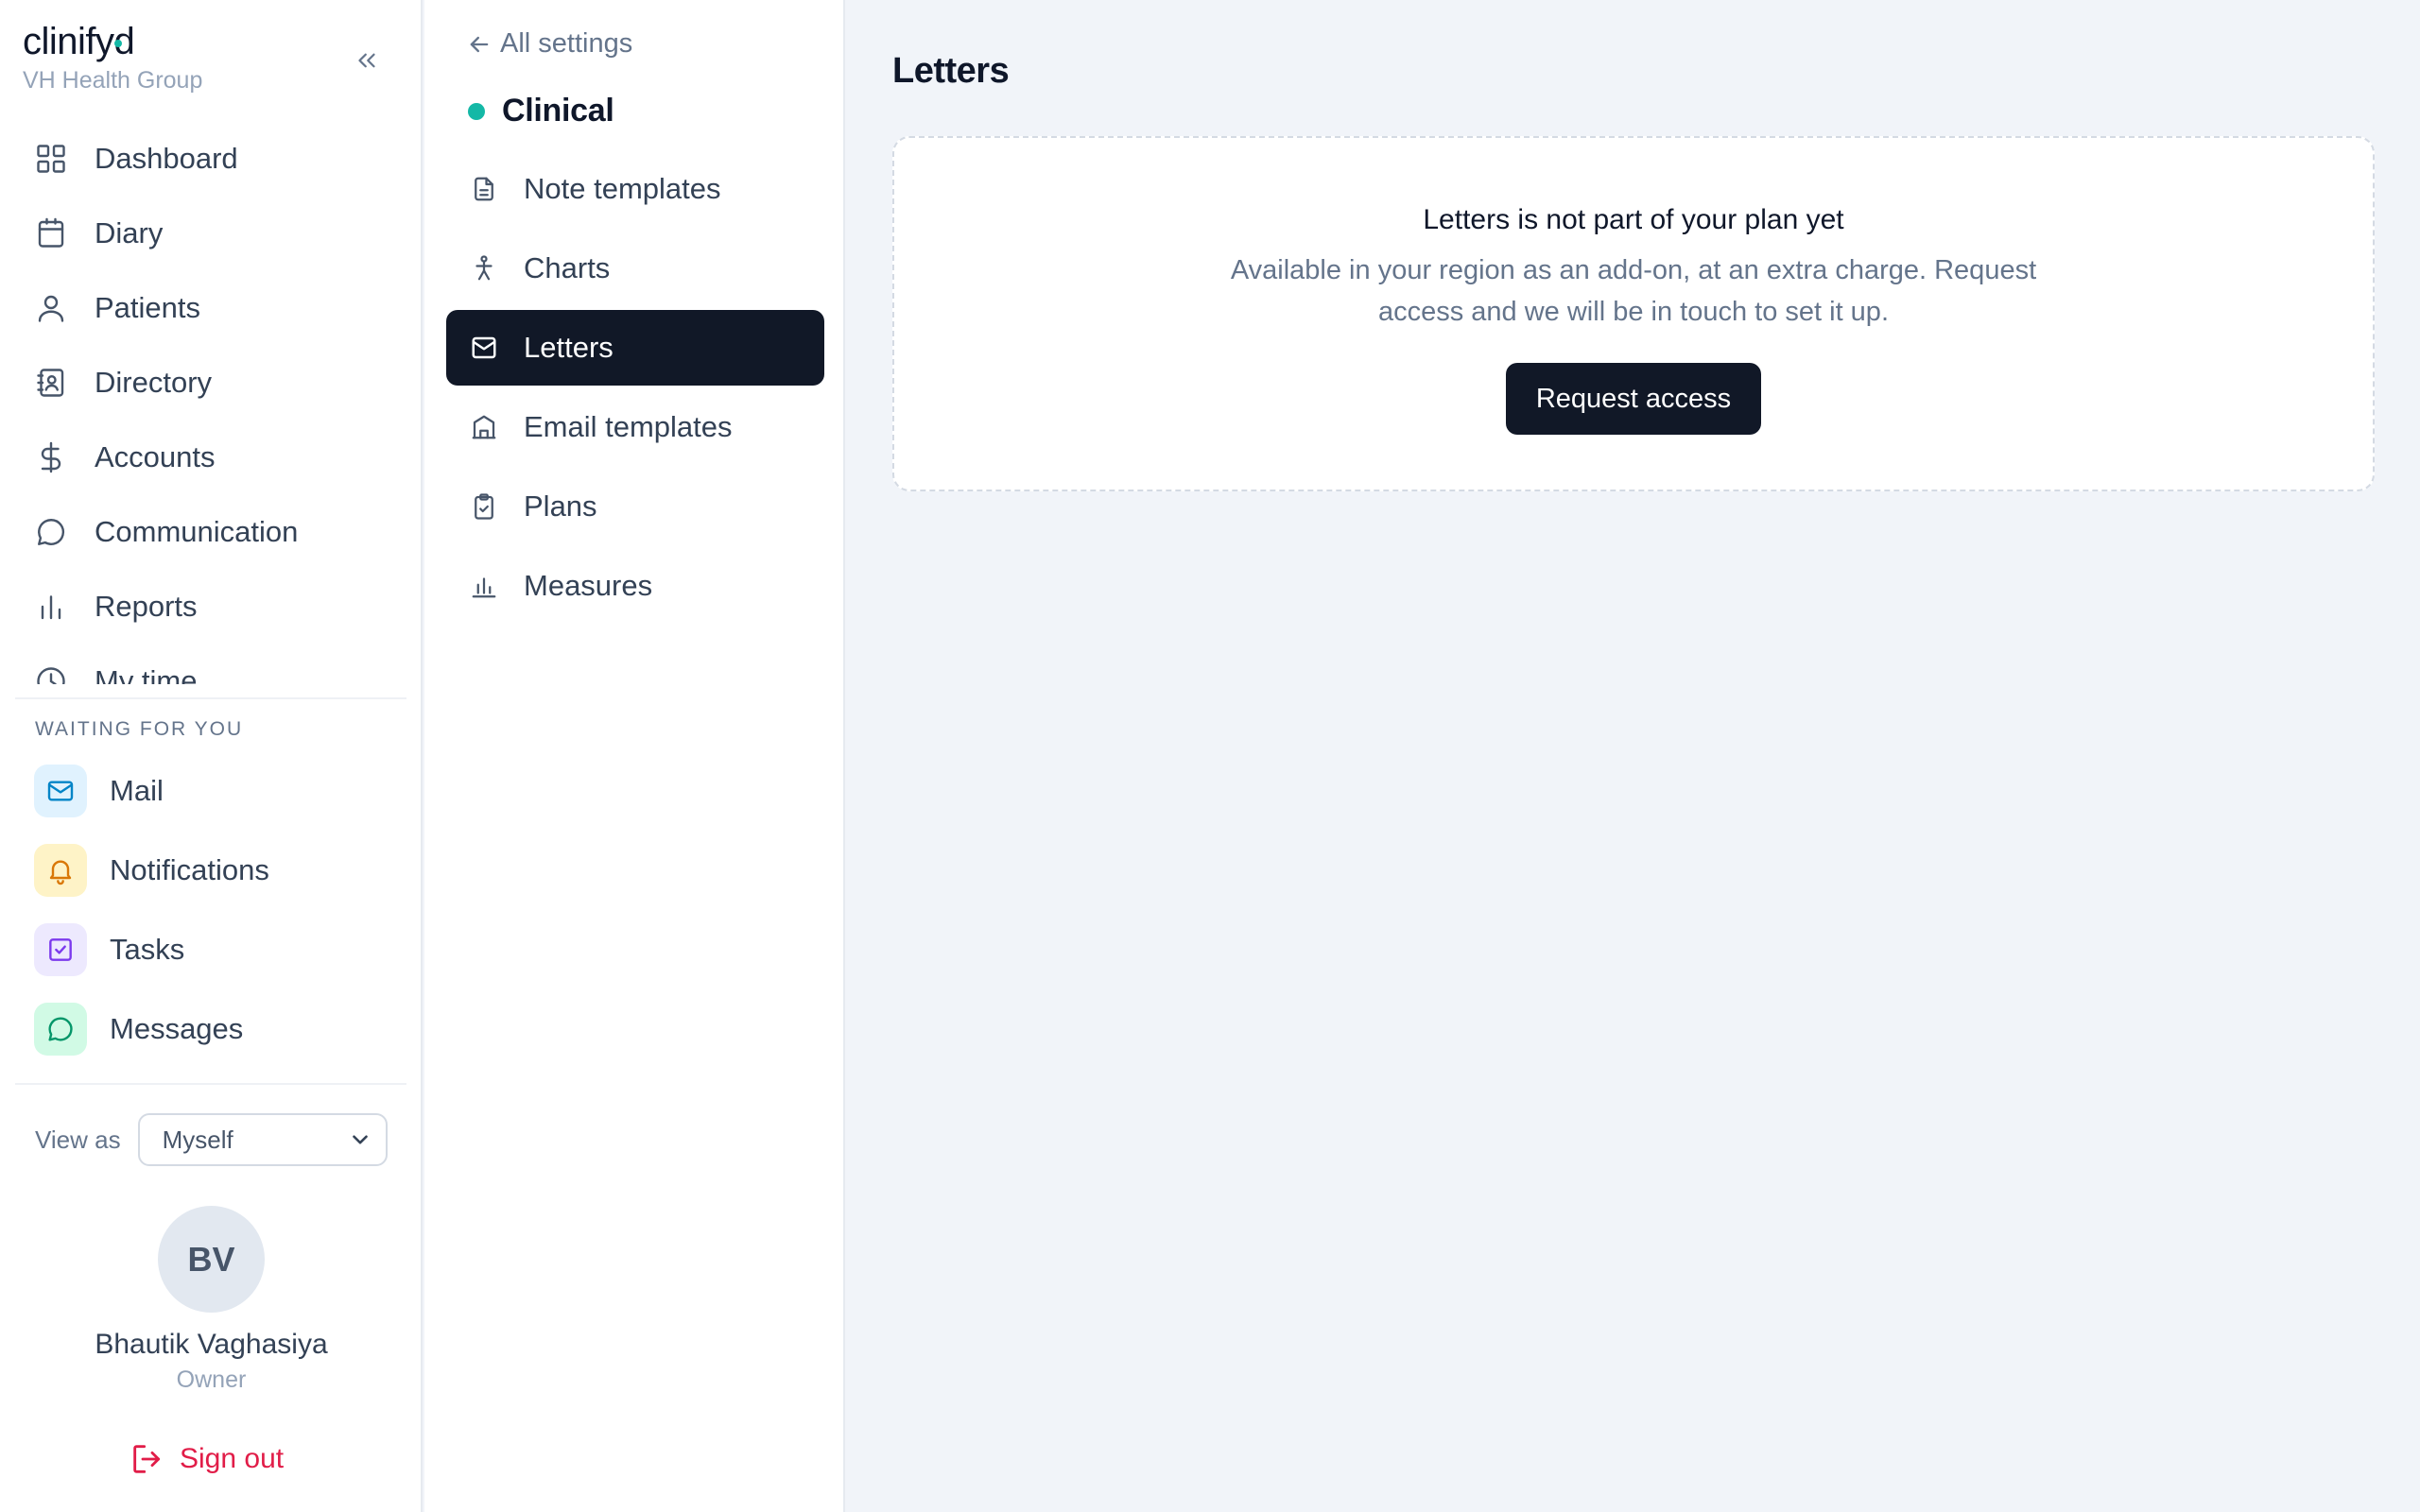 The image size is (2420, 1512). Describe the element at coordinates (635, 506) in the screenshot. I see `settings-item-plans: Plans` at that location.